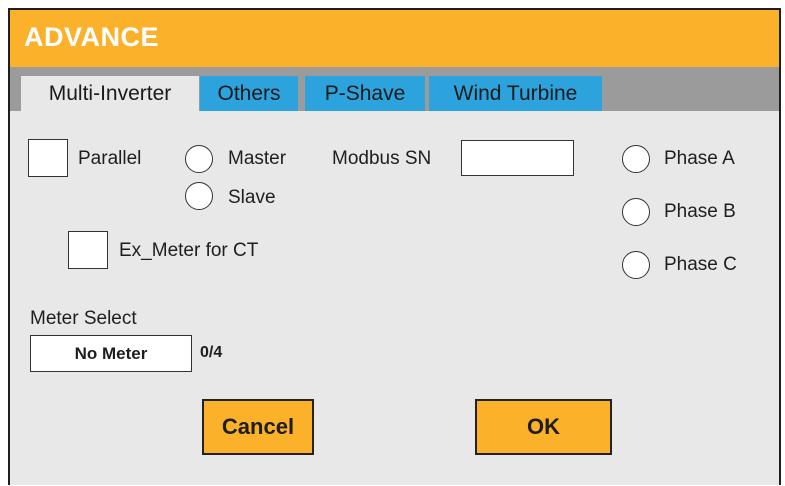 Image resolution: width=785 pixels, height=486 pixels. Describe the element at coordinates (211, 352) in the screenshot. I see `meter-count: 0/4` at that location.